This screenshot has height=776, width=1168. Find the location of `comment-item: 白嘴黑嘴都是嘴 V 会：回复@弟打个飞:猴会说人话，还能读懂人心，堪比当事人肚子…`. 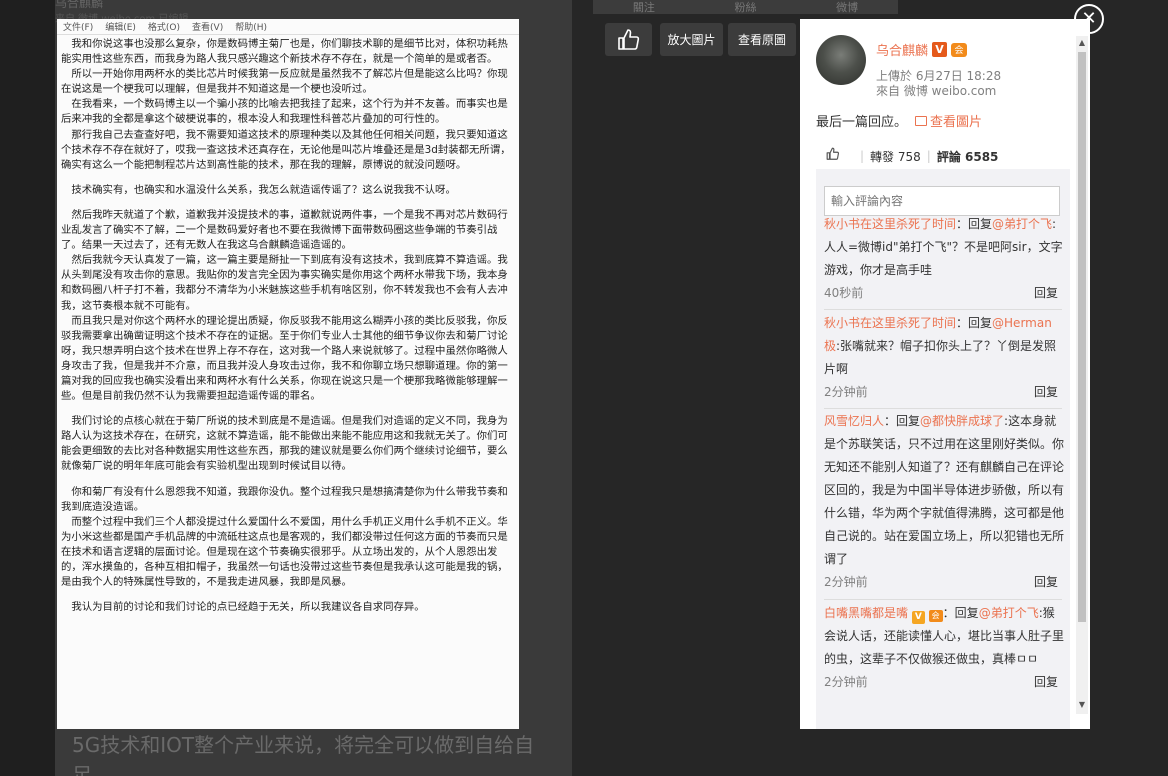

comment-item: 白嘴黑嘴都是嘴 V 会：回复@弟打个飞:猴会说人话，还能读懂人心，堪比当事人肚子… is located at coordinates (944, 648).